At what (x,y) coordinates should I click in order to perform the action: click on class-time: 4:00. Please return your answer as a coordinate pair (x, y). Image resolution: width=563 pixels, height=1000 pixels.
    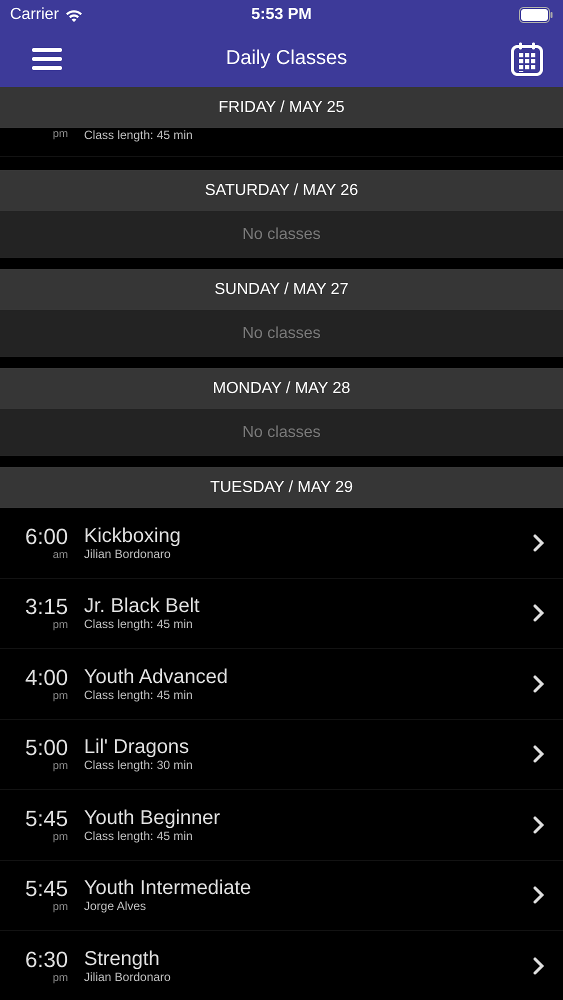
    Looking at the image, I should click on (46, 678).